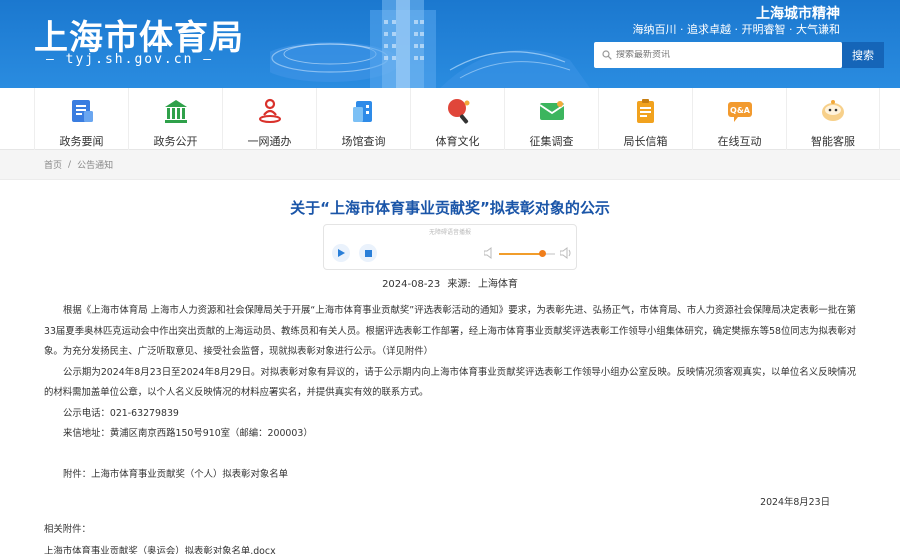  I want to click on volume-low-icon, so click(489, 253).